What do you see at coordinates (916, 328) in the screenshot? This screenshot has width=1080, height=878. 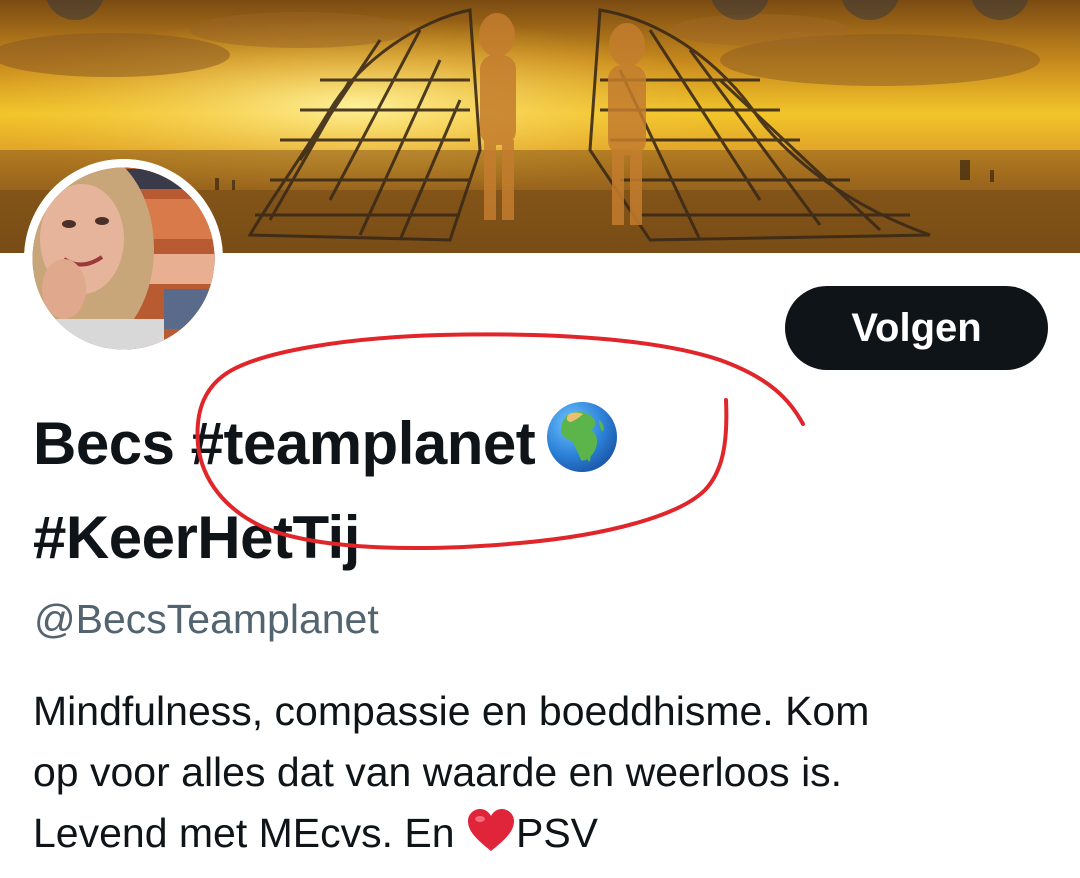 I see `follow-button: Volgen` at bounding box center [916, 328].